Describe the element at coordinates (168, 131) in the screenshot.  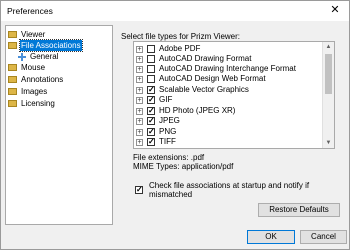
I see `file-type-label: PNG` at that location.